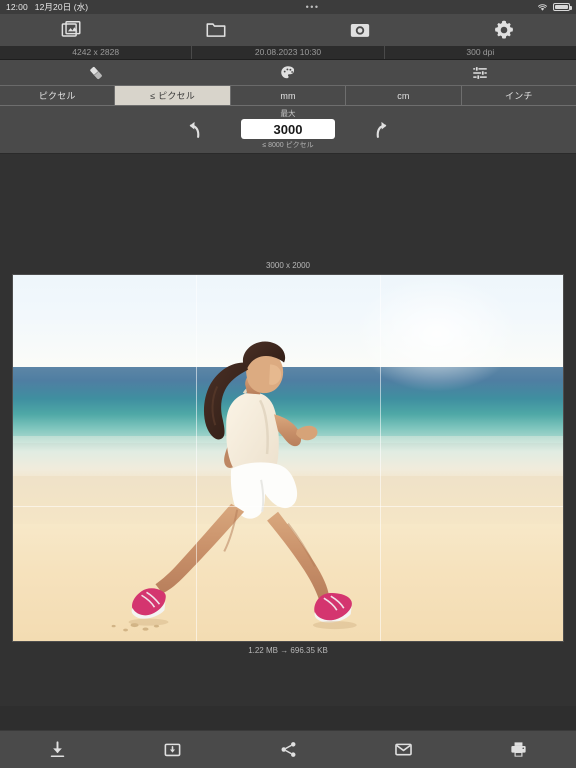 This screenshot has height=768, width=576. I want to click on palette-tool-button, so click(288, 72).